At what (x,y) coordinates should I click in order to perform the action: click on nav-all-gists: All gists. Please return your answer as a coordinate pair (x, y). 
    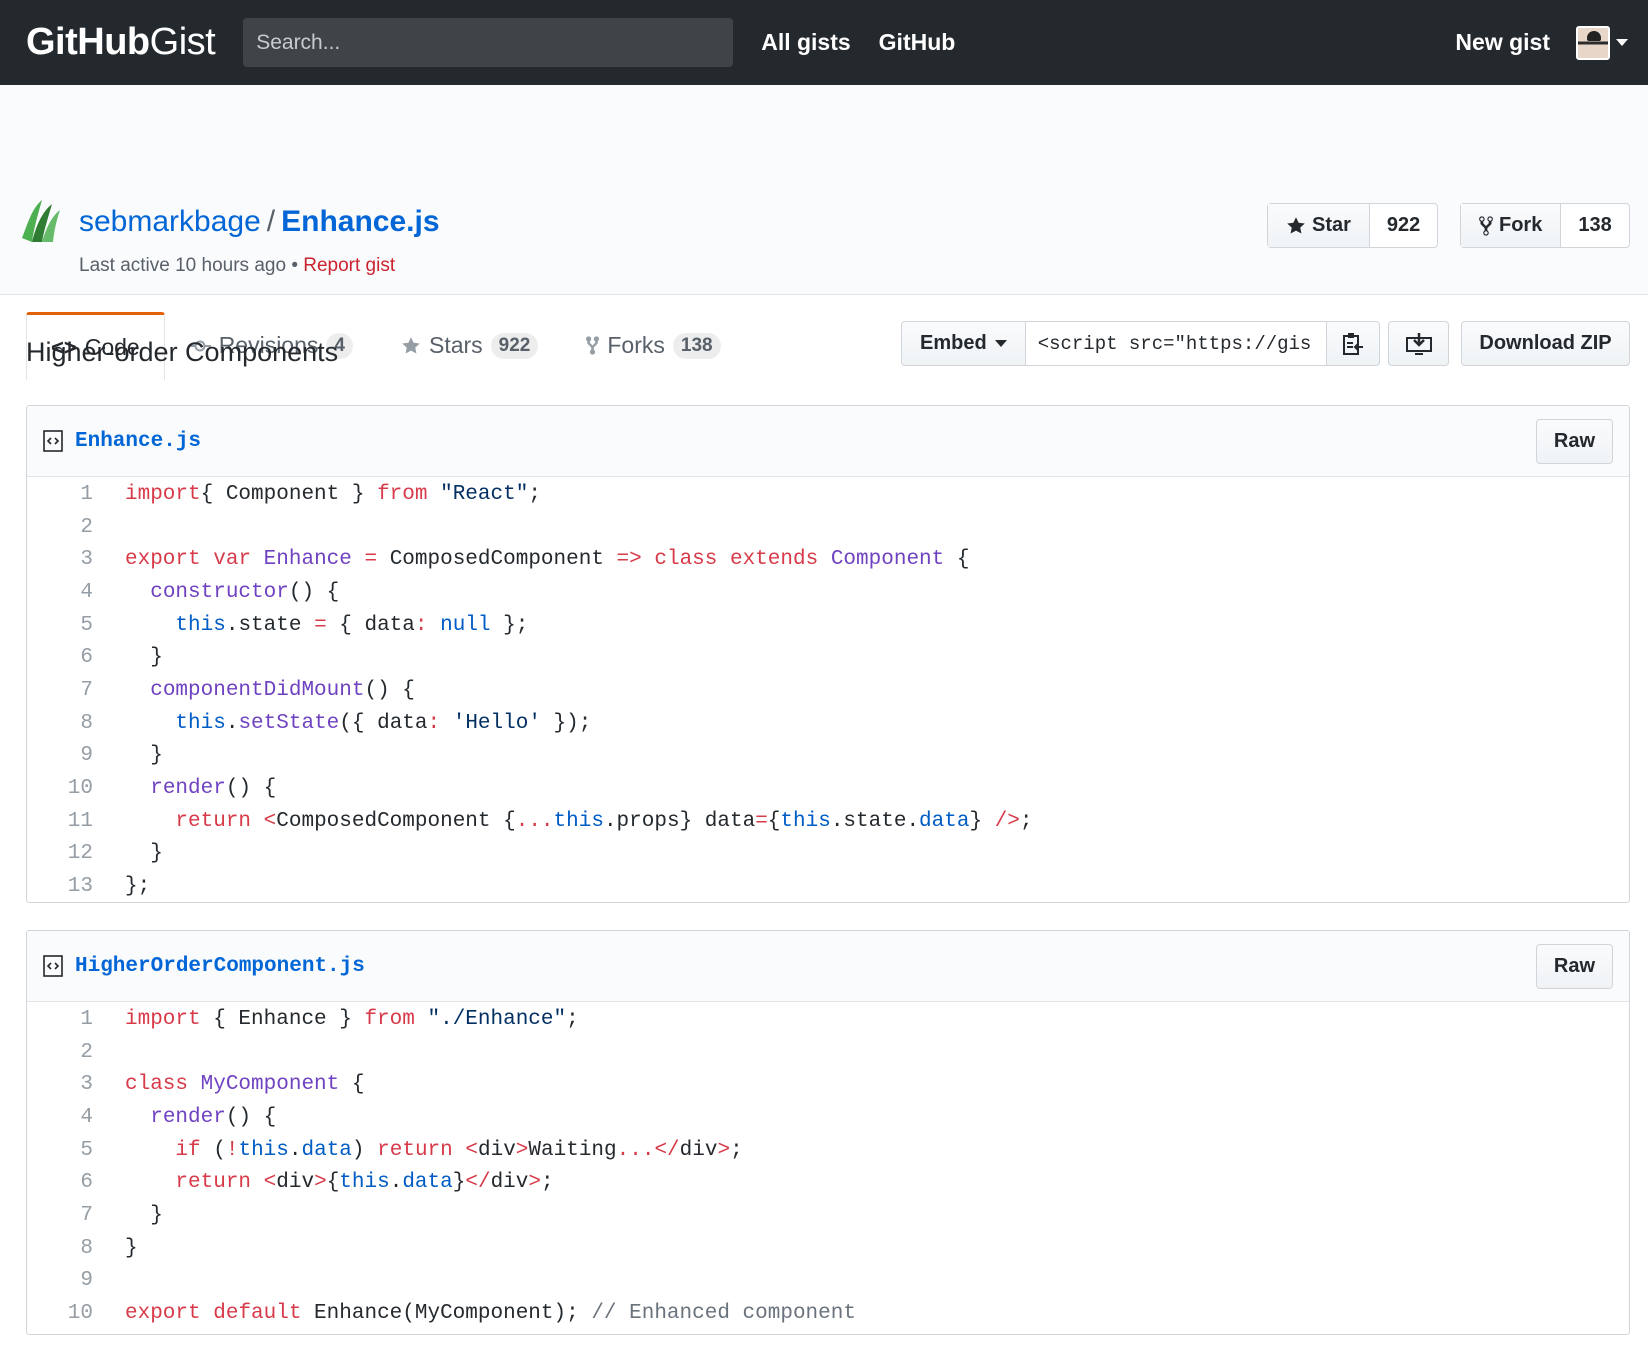
    Looking at the image, I should click on (805, 42).